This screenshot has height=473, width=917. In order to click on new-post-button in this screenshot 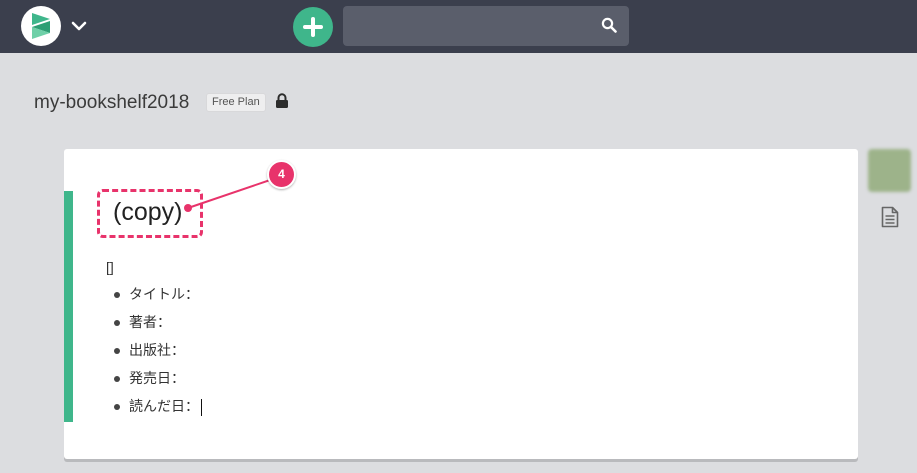, I will do `click(313, 27)`.